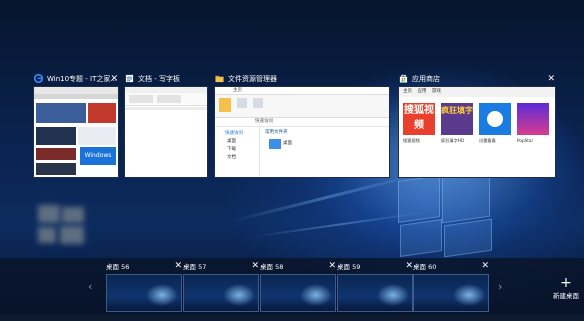  I want to click on desktops-next-arrow: ›, so click(500, 286).